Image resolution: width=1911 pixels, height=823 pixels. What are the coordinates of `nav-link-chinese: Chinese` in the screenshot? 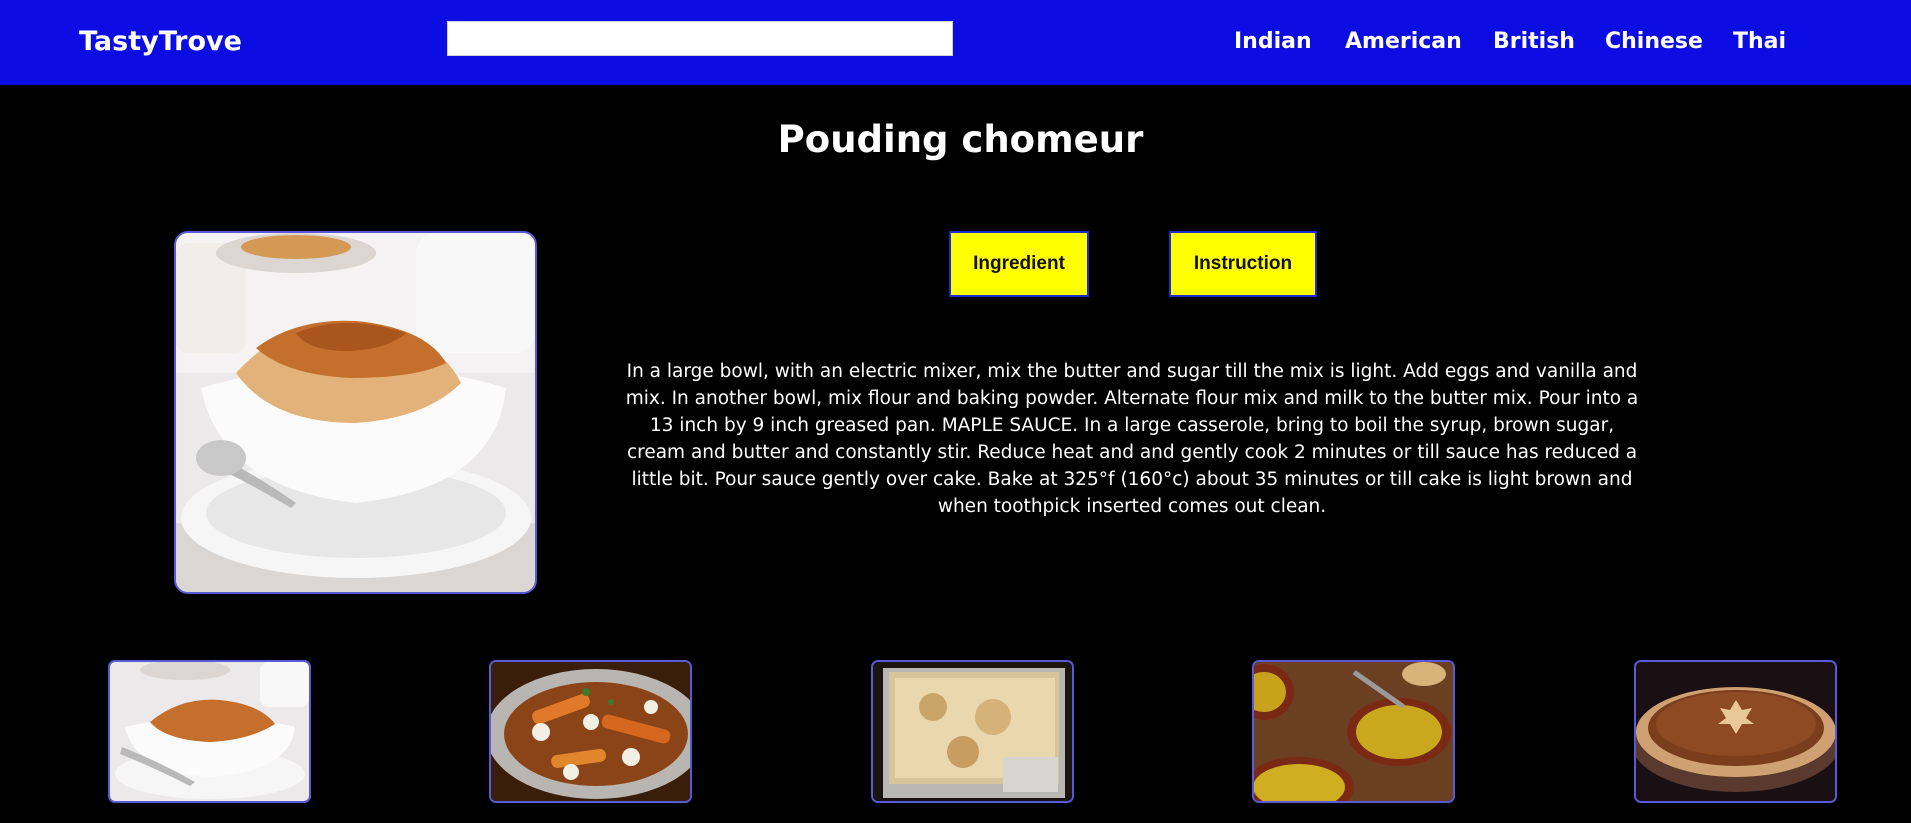 It's located at (1654, 42).